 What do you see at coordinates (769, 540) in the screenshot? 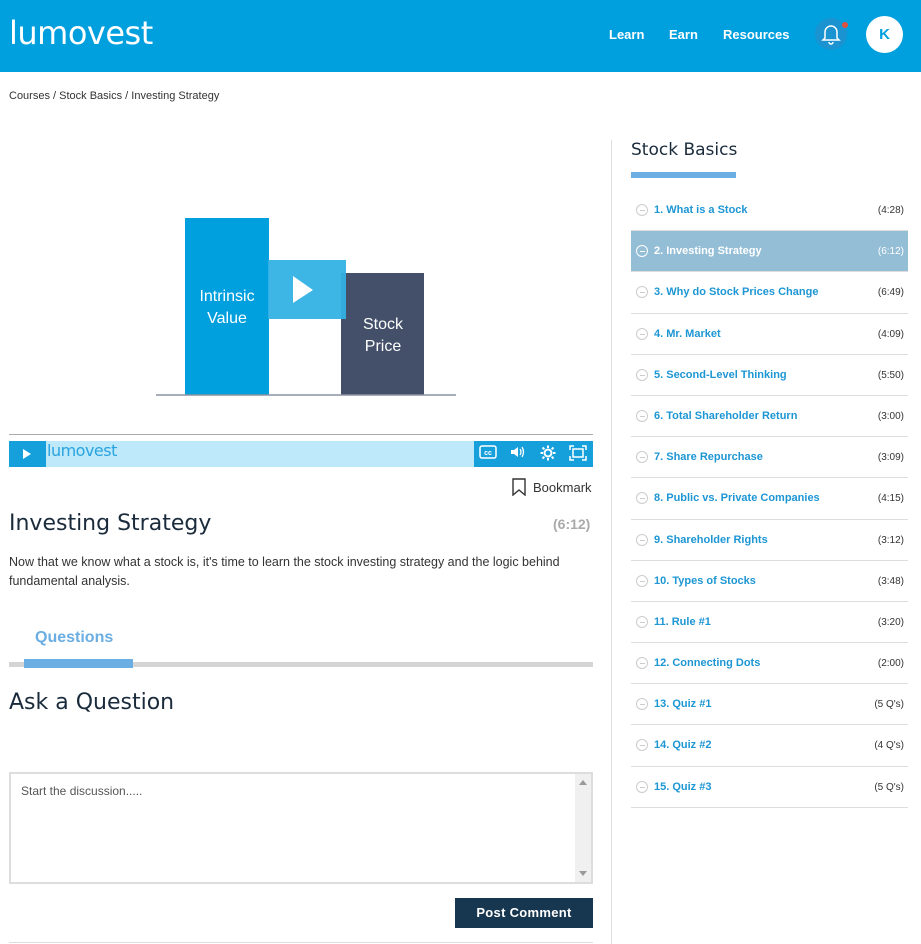
I see `lesson-list-item: 9. Shareholder Rights (3:12)` at bounding box center [769, 540].